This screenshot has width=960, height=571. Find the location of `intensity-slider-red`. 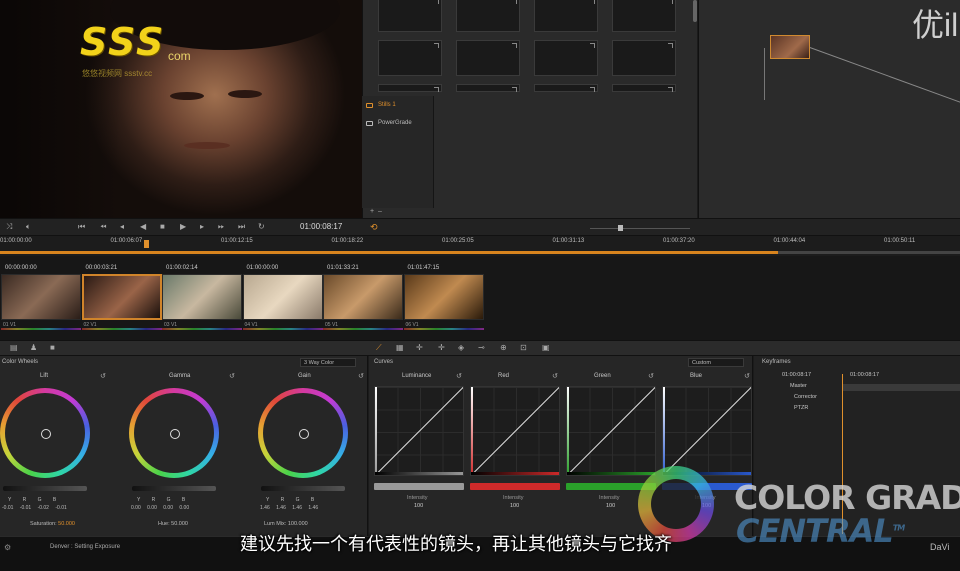

intensity-slider-red is located at coordinates (515, 486).